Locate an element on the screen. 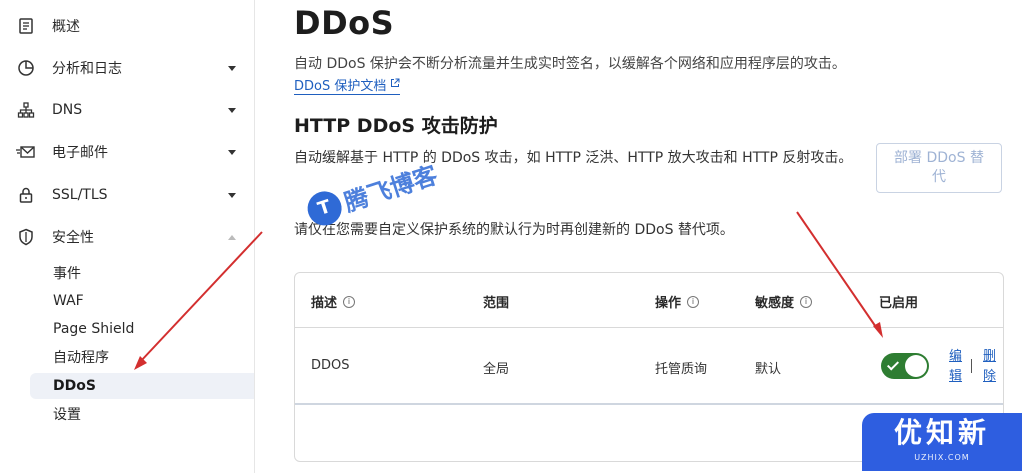 This screenshot has height=473, width=1024. sidebar-subitem-bots: 自动程序 is located at coordinates (142, 357).